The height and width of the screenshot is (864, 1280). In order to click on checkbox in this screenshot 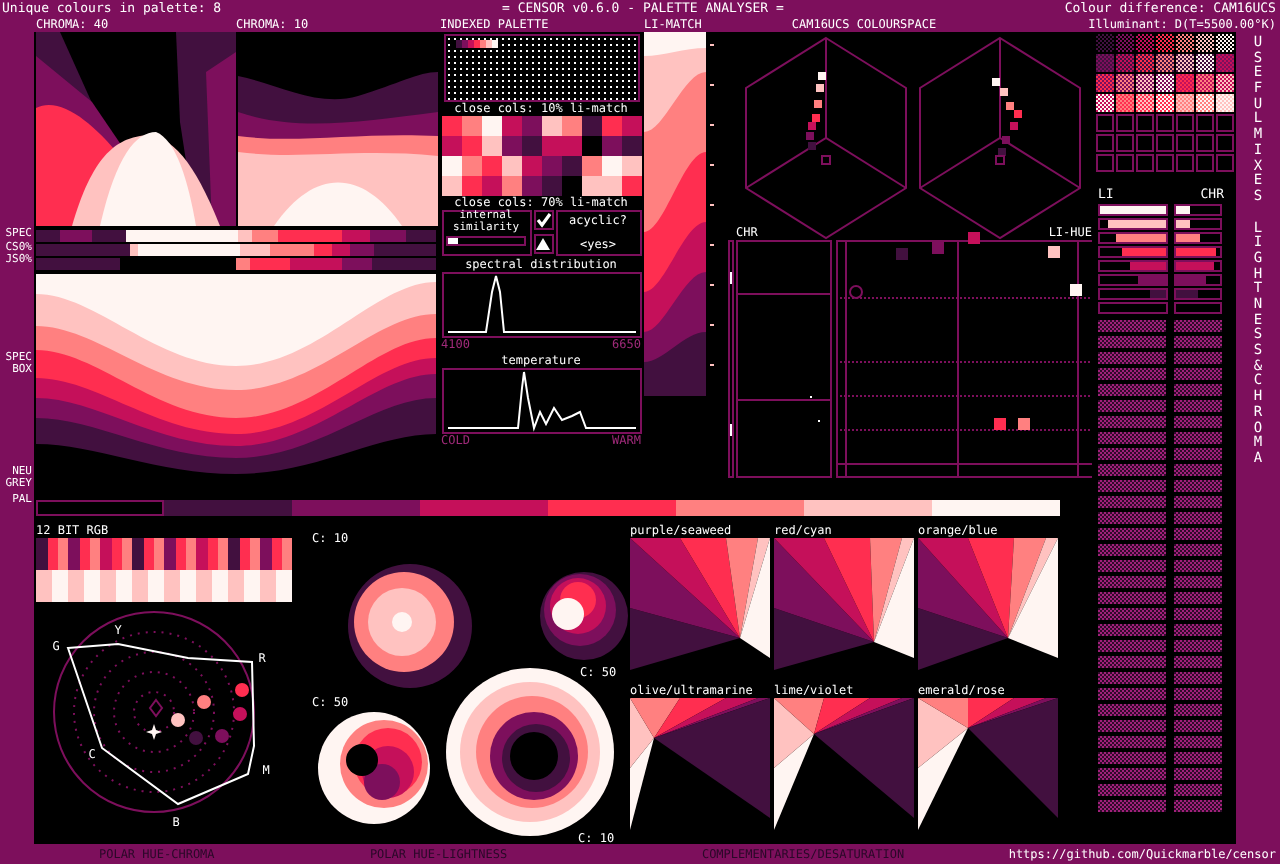, I will do `click(543, 220)`.